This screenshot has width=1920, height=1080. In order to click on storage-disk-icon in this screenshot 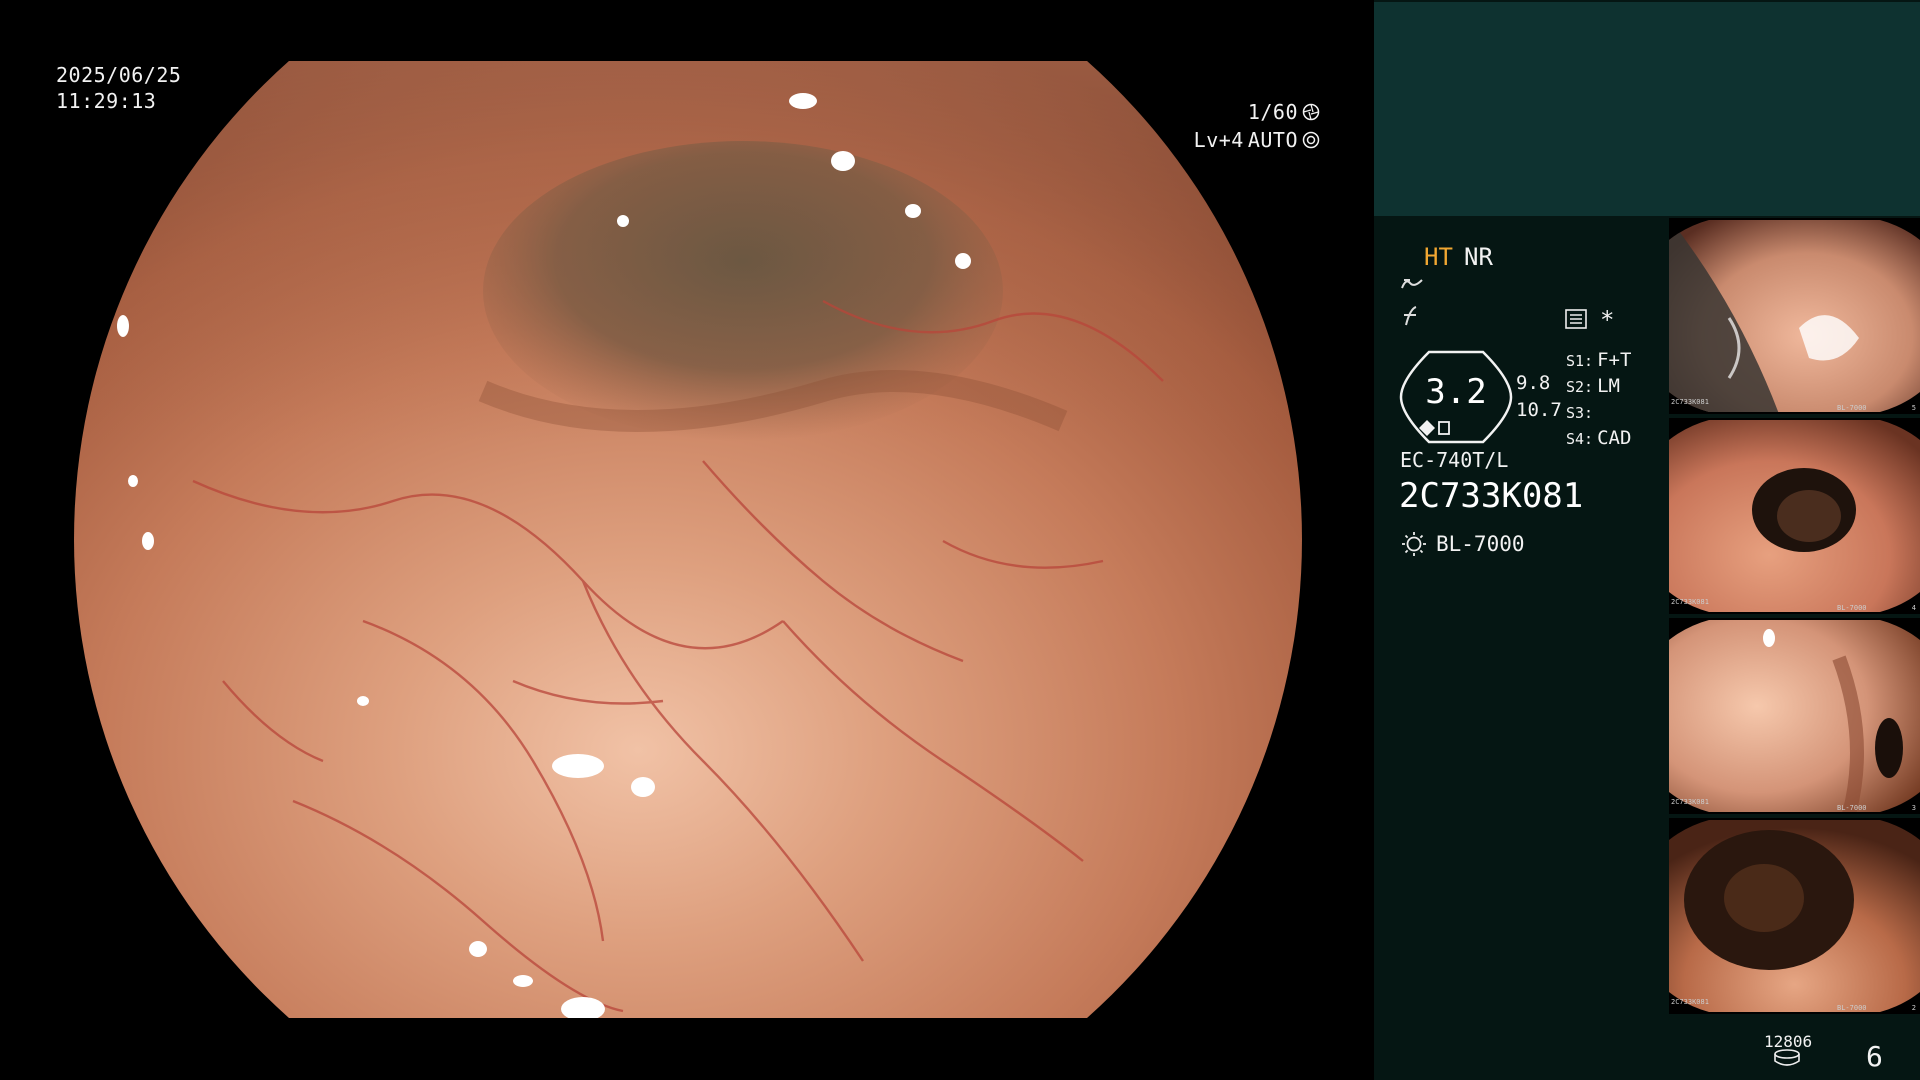, I will do `click(1787, 1057)`.